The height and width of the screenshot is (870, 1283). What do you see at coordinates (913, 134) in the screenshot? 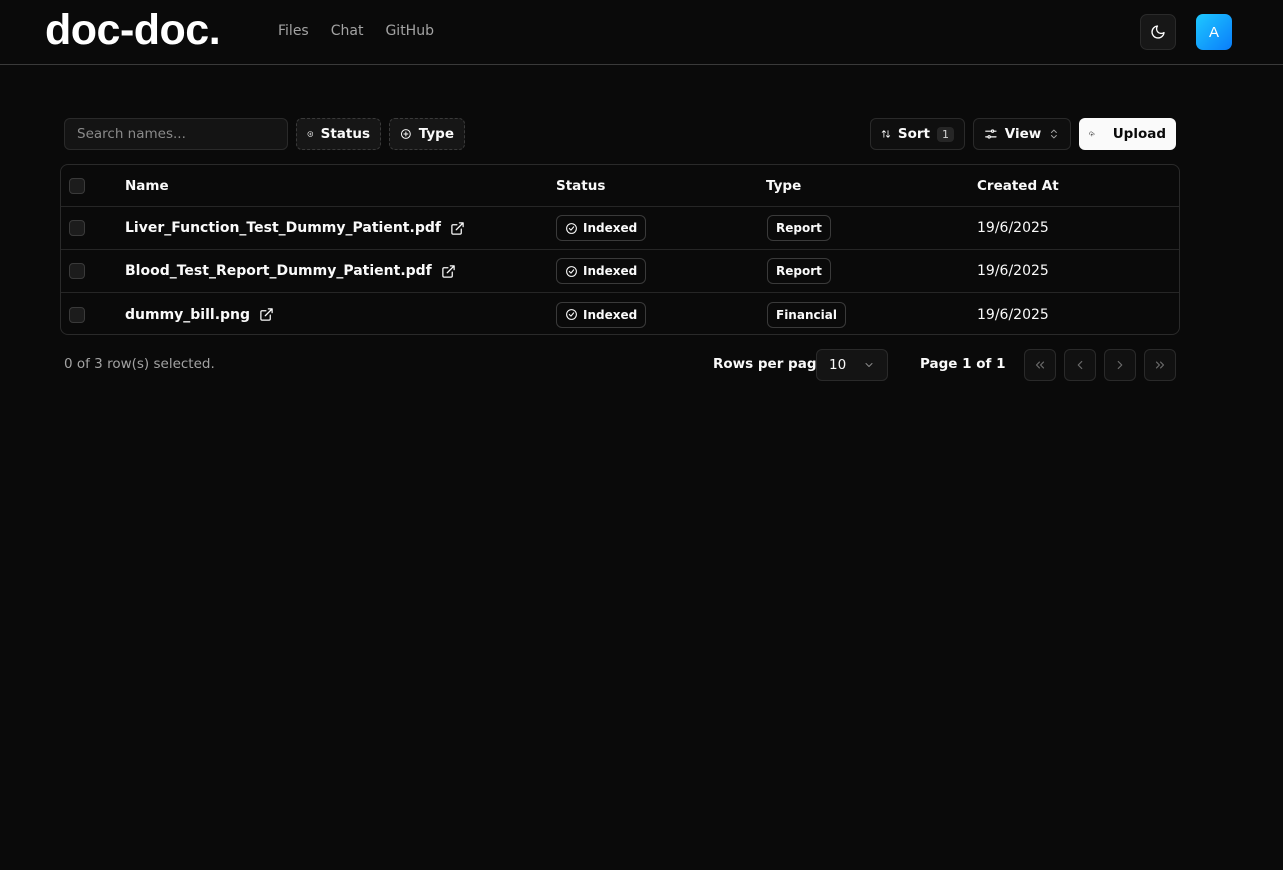
I see `sort-label: Sort` at bounding box center [913, 134].